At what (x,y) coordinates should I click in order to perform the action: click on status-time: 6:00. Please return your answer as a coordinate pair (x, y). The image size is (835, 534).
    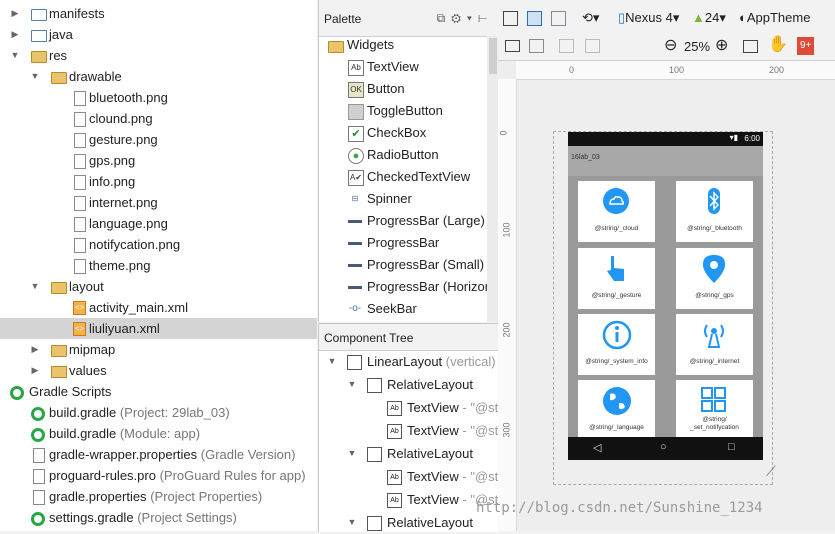
    Looking at the image, I should click on (752, 138).